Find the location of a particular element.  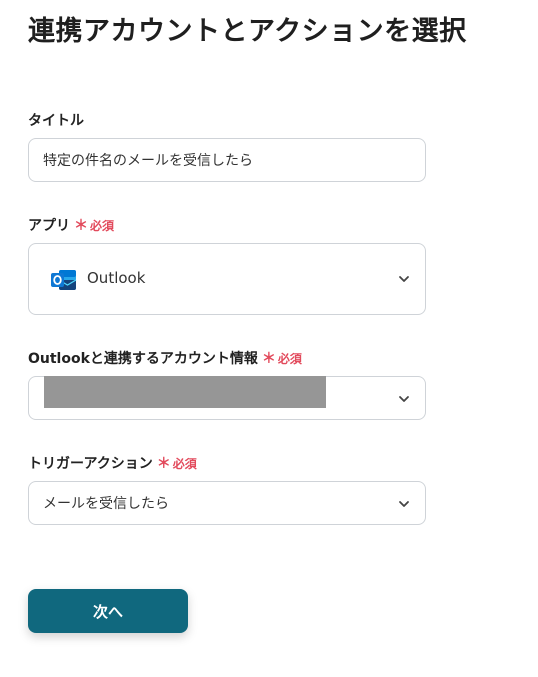

trigger-action-field-label: トリガーアクション ＊ 必須 is located at coordinates (112, 463).